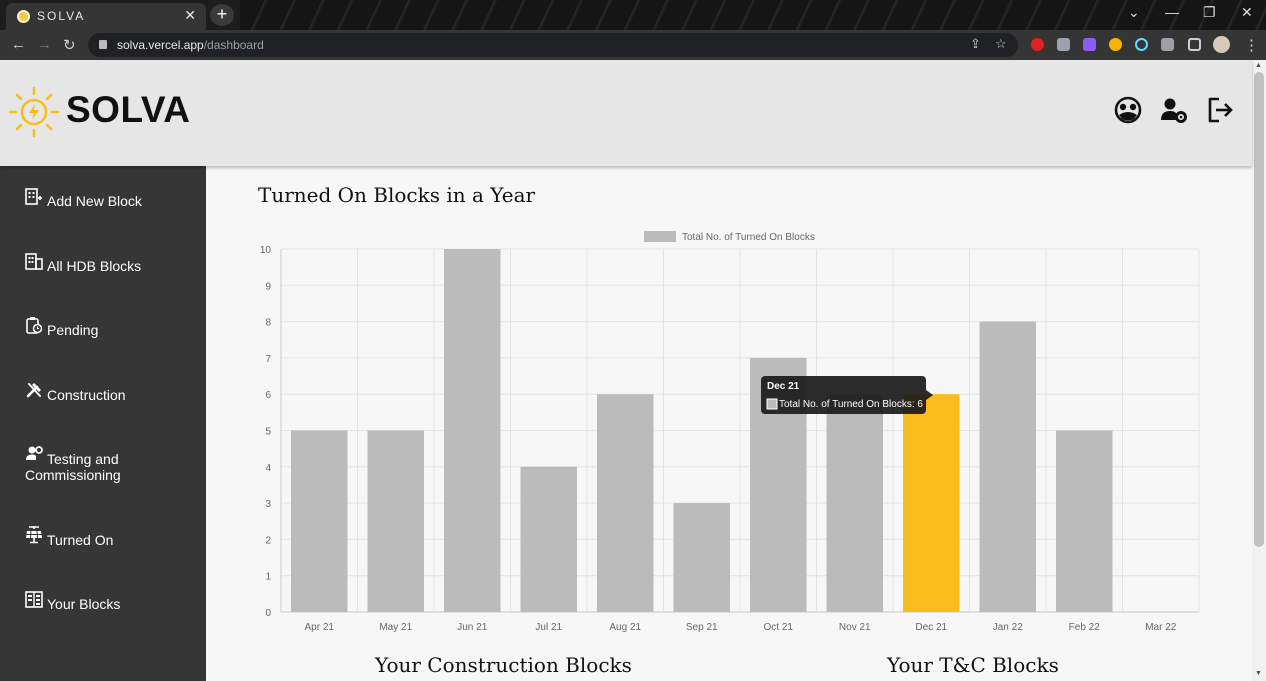 This screenshot has width=1266, height=681. I want to click on sidebar-item-add-new-block: Add New Block, so click(110, 198).